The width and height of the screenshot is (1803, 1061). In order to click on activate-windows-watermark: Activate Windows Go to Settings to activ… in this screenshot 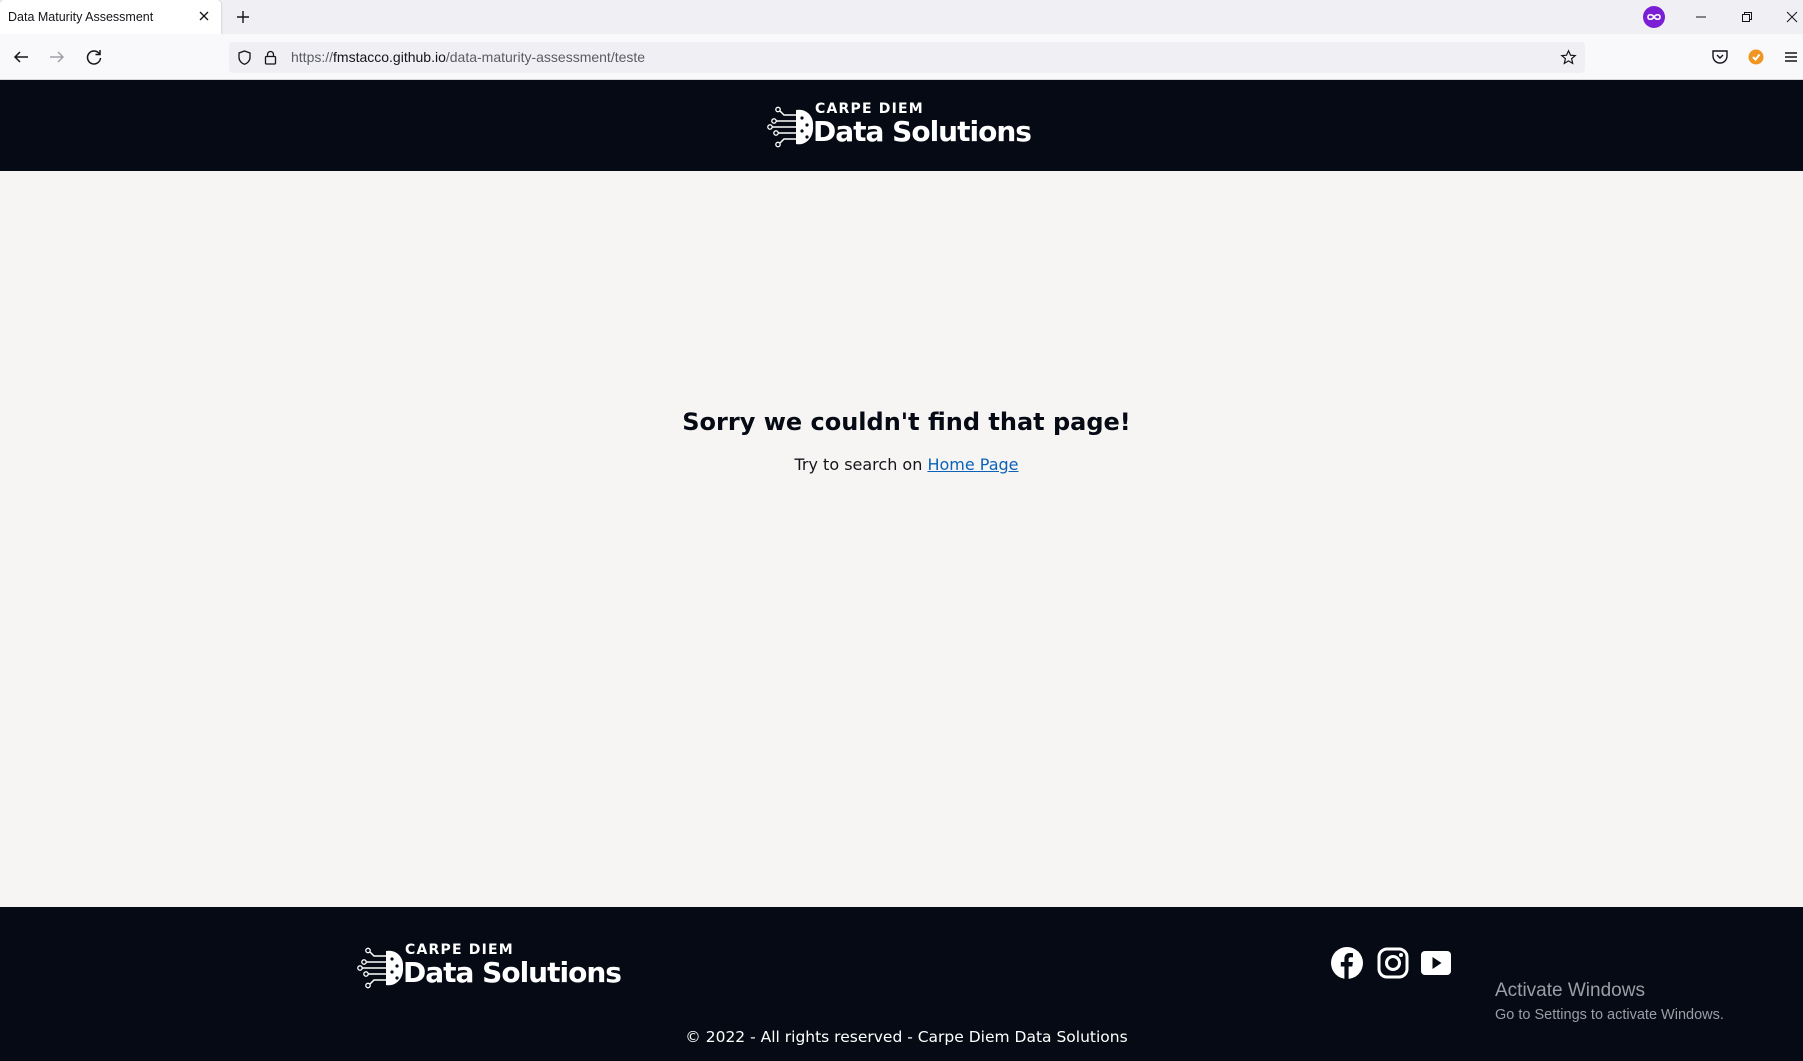, I will do `click(1609, 1001)`.